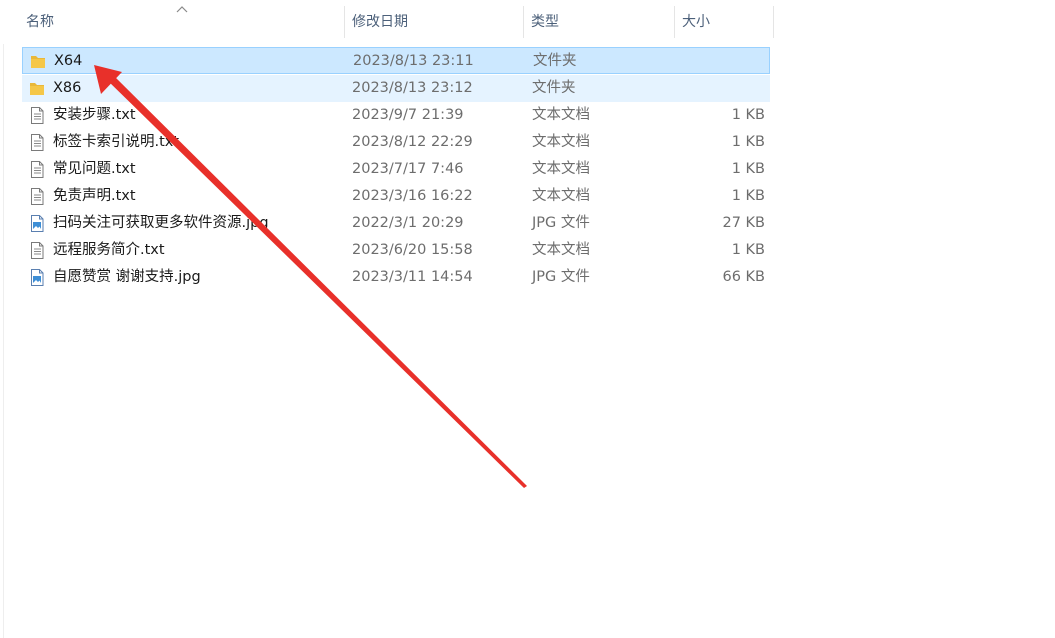 Image resolution: width=1055 pixels, height=638 pixels. Describe the element at coordinates (94, 169) in the screenshot. I see `file-name: 常见问题.txt` at that location.